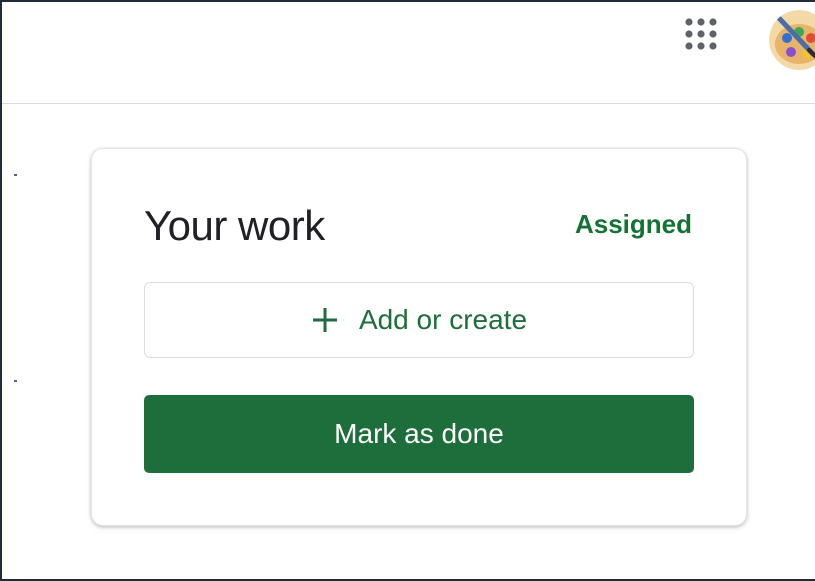 The height and width of the screenshot is (581, 815). What do you see at coordinates (234, 225) in the screenshot?
I see `card-title: Your work` at bounding box center [234, 225].